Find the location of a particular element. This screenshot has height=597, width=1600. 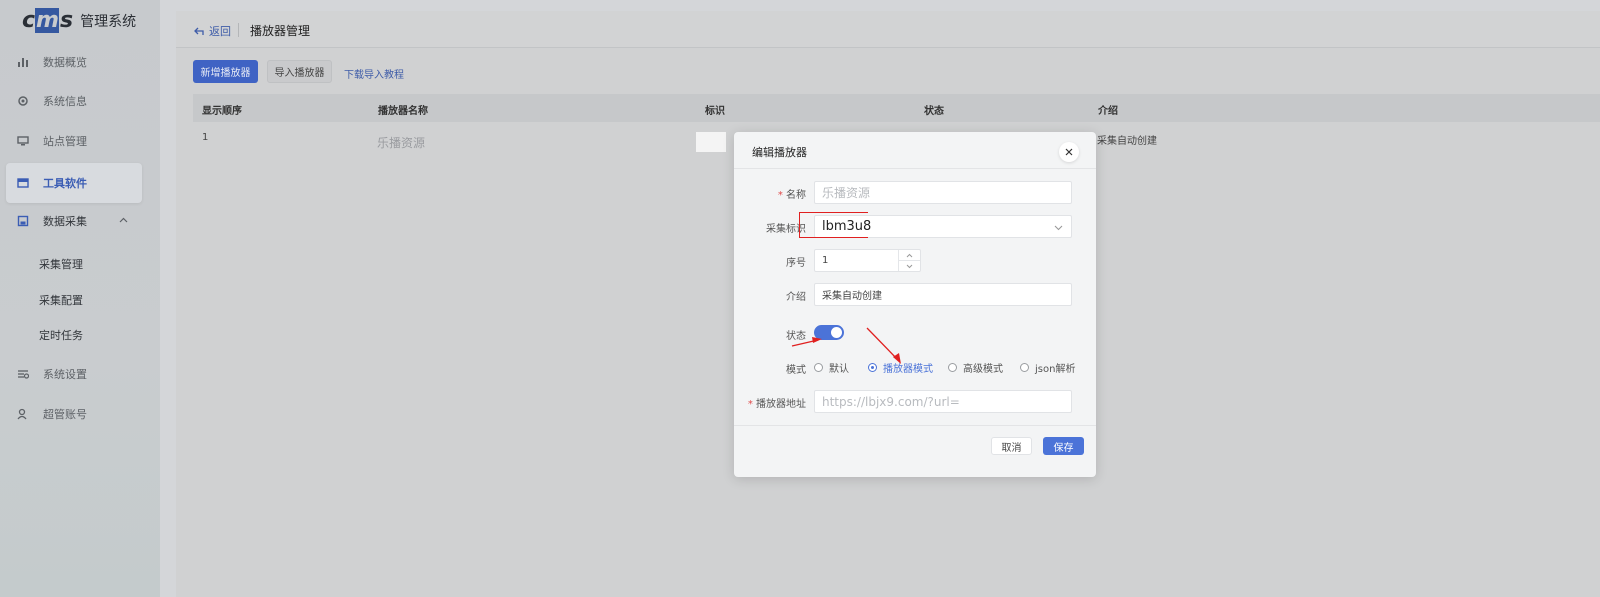

sidebar-subitem-collect-config: 采集配置 is located at coordinates (61, 300).